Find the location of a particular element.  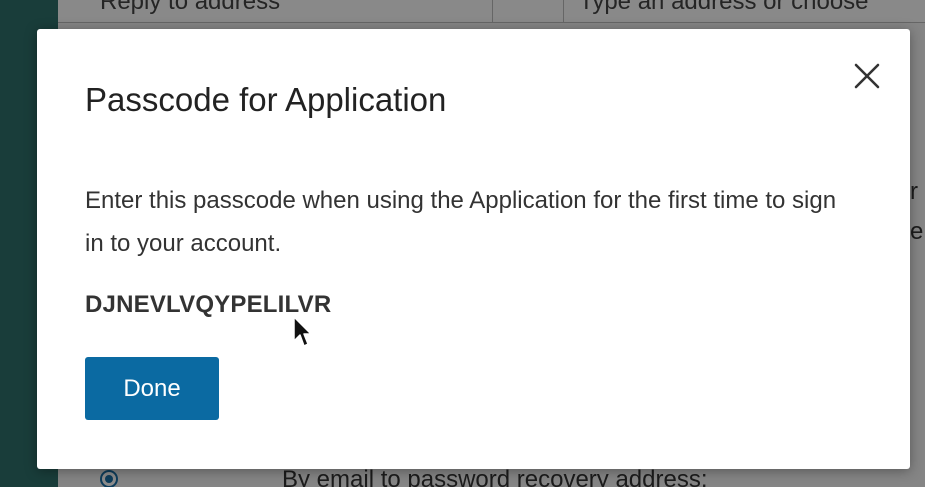

close-icon is located at coordinates (867, 76).